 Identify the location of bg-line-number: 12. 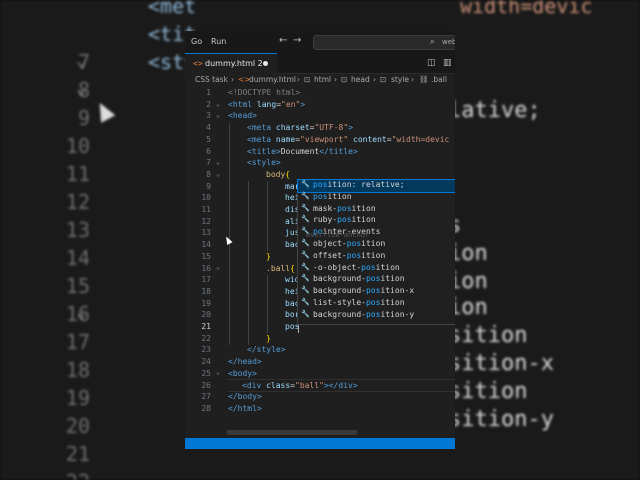
(77, 202).